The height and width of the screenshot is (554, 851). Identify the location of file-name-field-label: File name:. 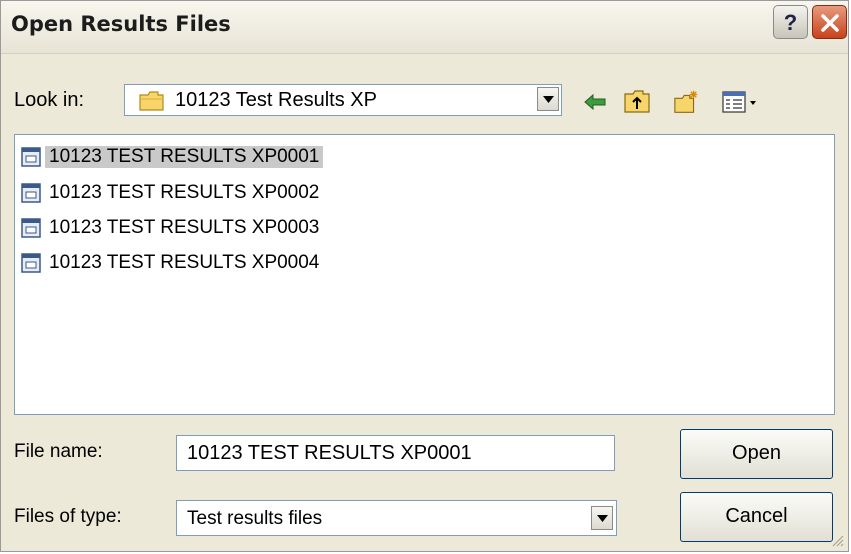
(58, 451).